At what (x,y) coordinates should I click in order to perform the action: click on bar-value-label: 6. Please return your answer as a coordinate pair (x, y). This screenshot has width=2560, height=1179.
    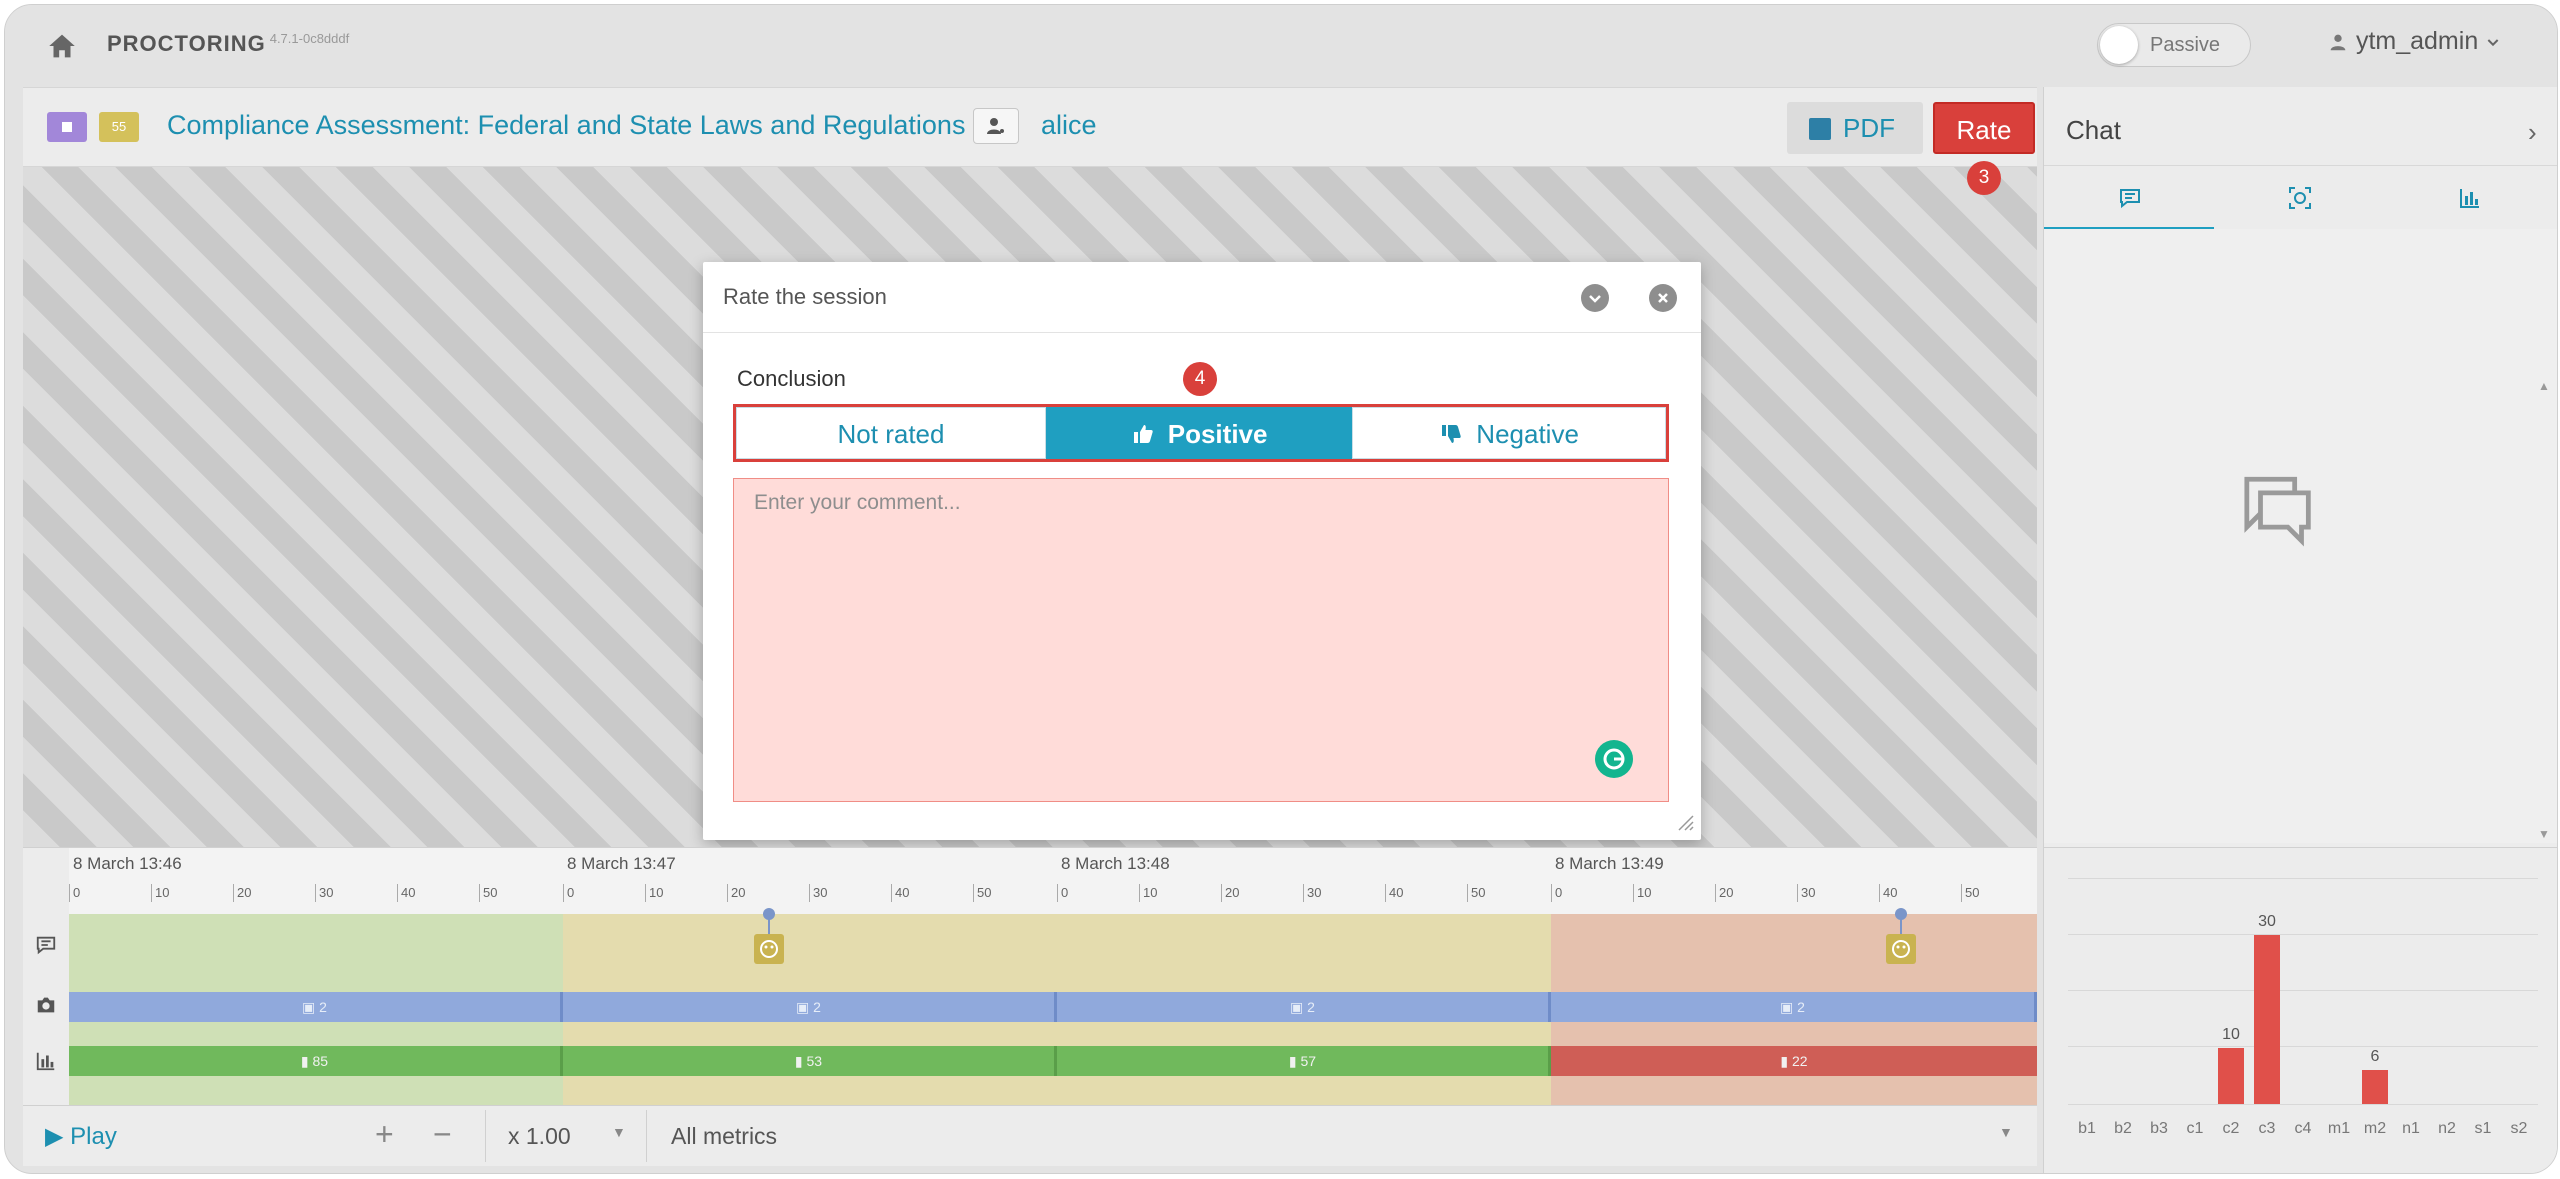
    Looking at the image, I should click on (2375, 1057).